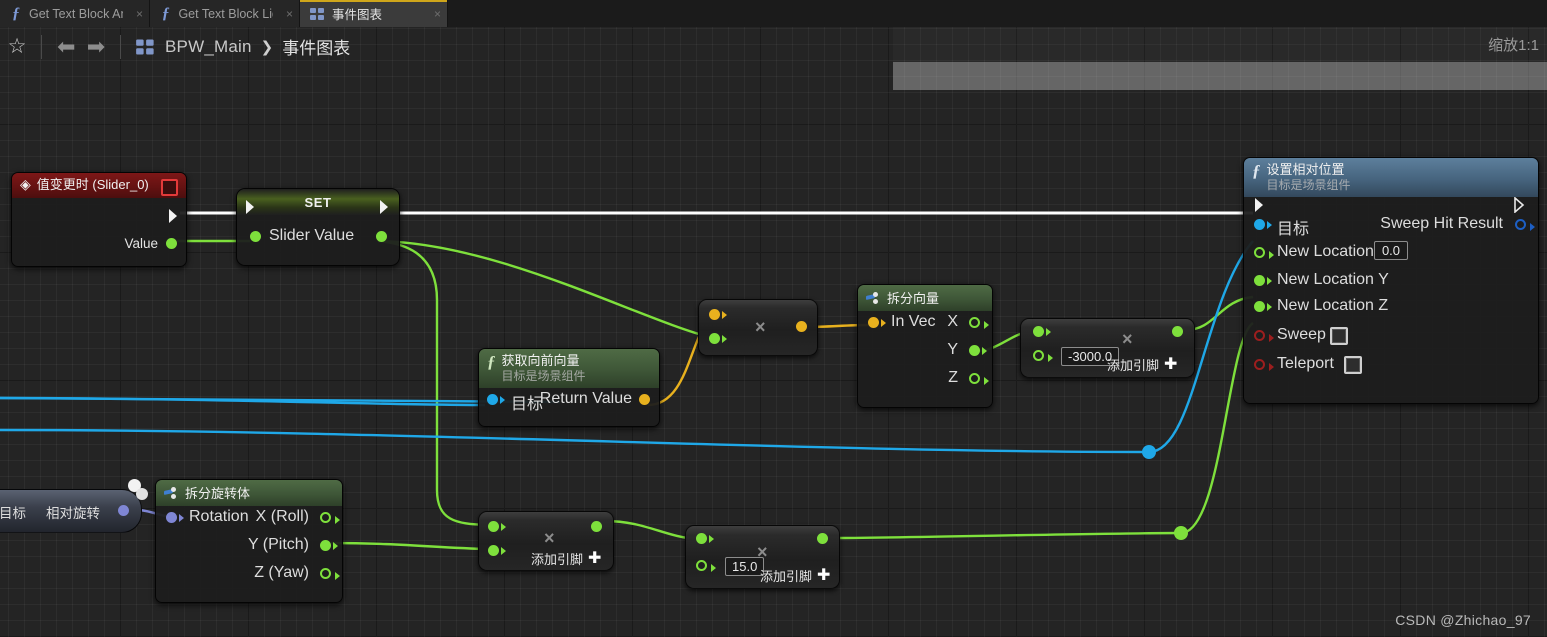 The width and height of the screenshot is (1547, 637). What do you see at coordinates (953, 377) in the screenshot?
I see `pin-label-z: Z` at bounding box center [953, 377].